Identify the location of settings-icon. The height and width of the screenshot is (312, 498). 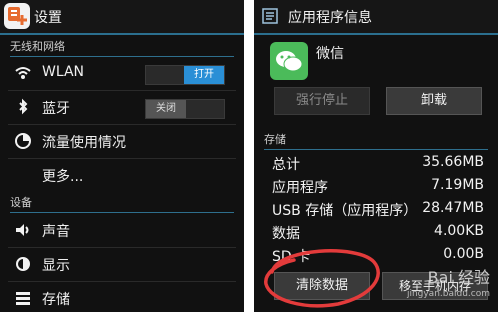
(270, 16).